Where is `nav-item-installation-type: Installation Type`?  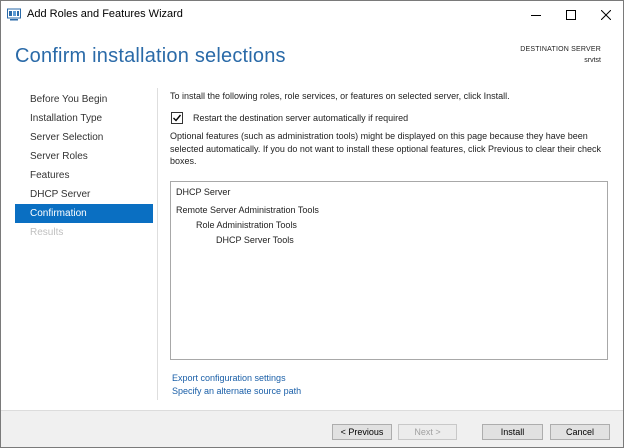 nav-item-installation-type: Installation Type is located at coordinates (84, 118).